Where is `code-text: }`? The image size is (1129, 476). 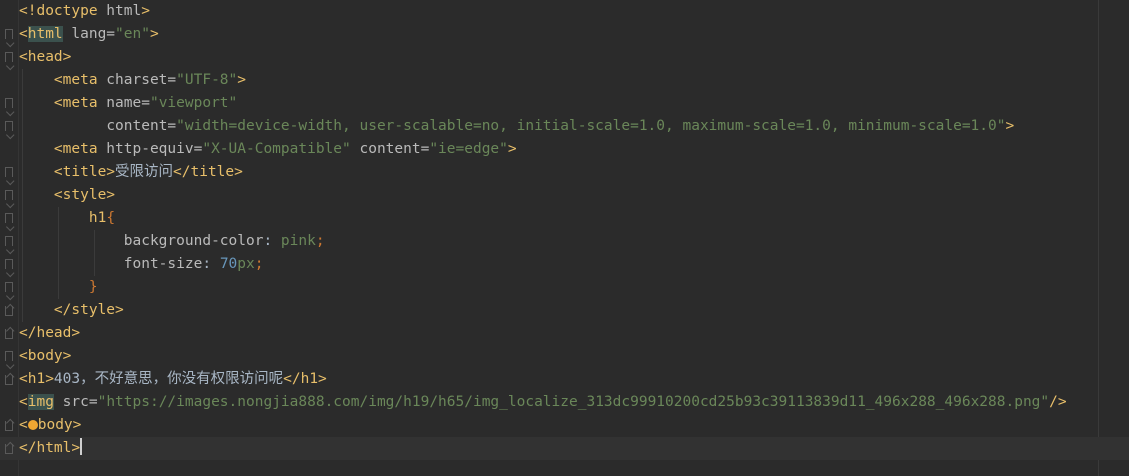
code-text: } is located at coordinates (58, 287).